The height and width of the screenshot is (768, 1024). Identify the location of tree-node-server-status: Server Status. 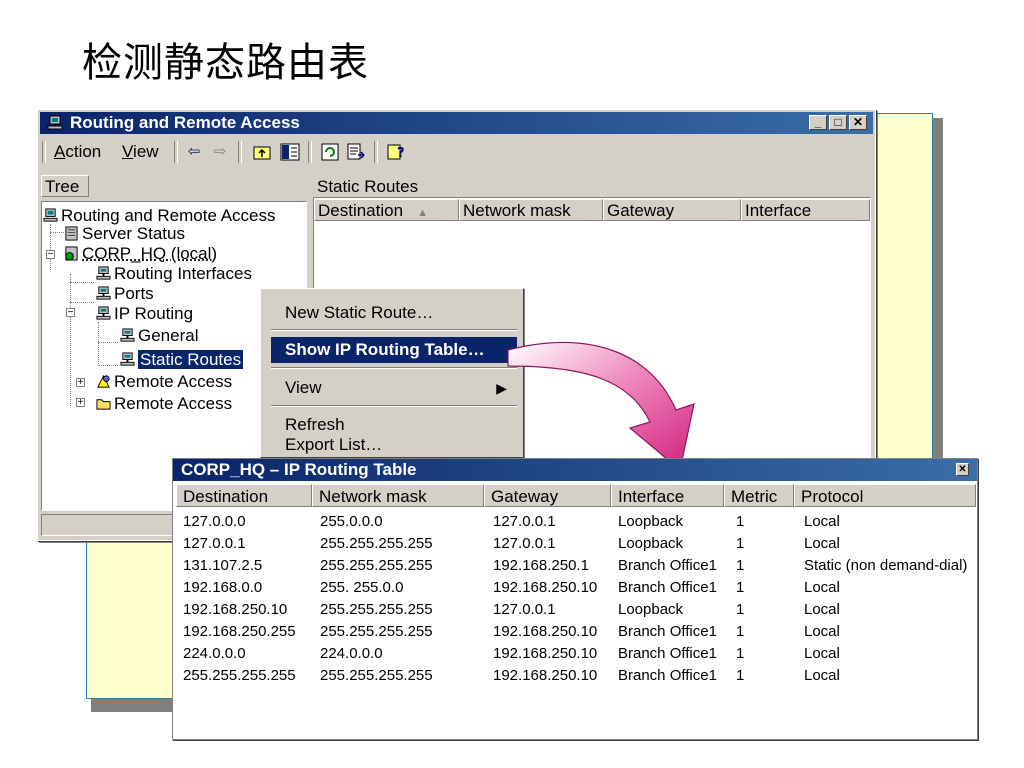
(124, 234).